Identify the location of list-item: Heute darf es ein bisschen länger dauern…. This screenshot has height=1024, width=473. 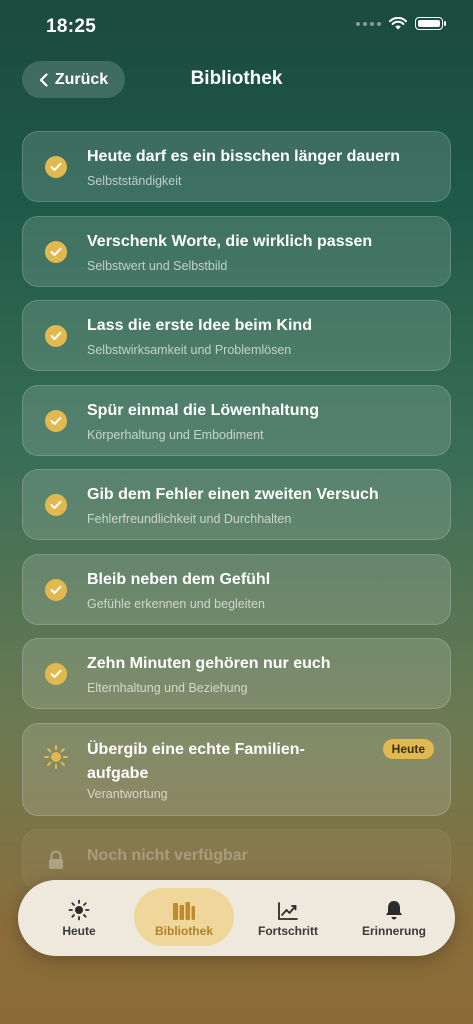
(236, 166).